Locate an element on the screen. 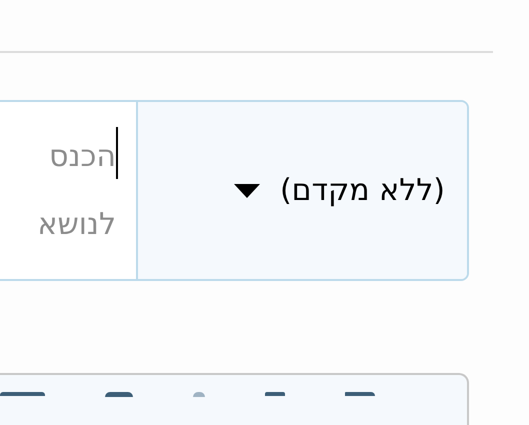 The width and height of the screenshot is (529, 425). dropdown-caret-icon is located at coordinates (247, 191).